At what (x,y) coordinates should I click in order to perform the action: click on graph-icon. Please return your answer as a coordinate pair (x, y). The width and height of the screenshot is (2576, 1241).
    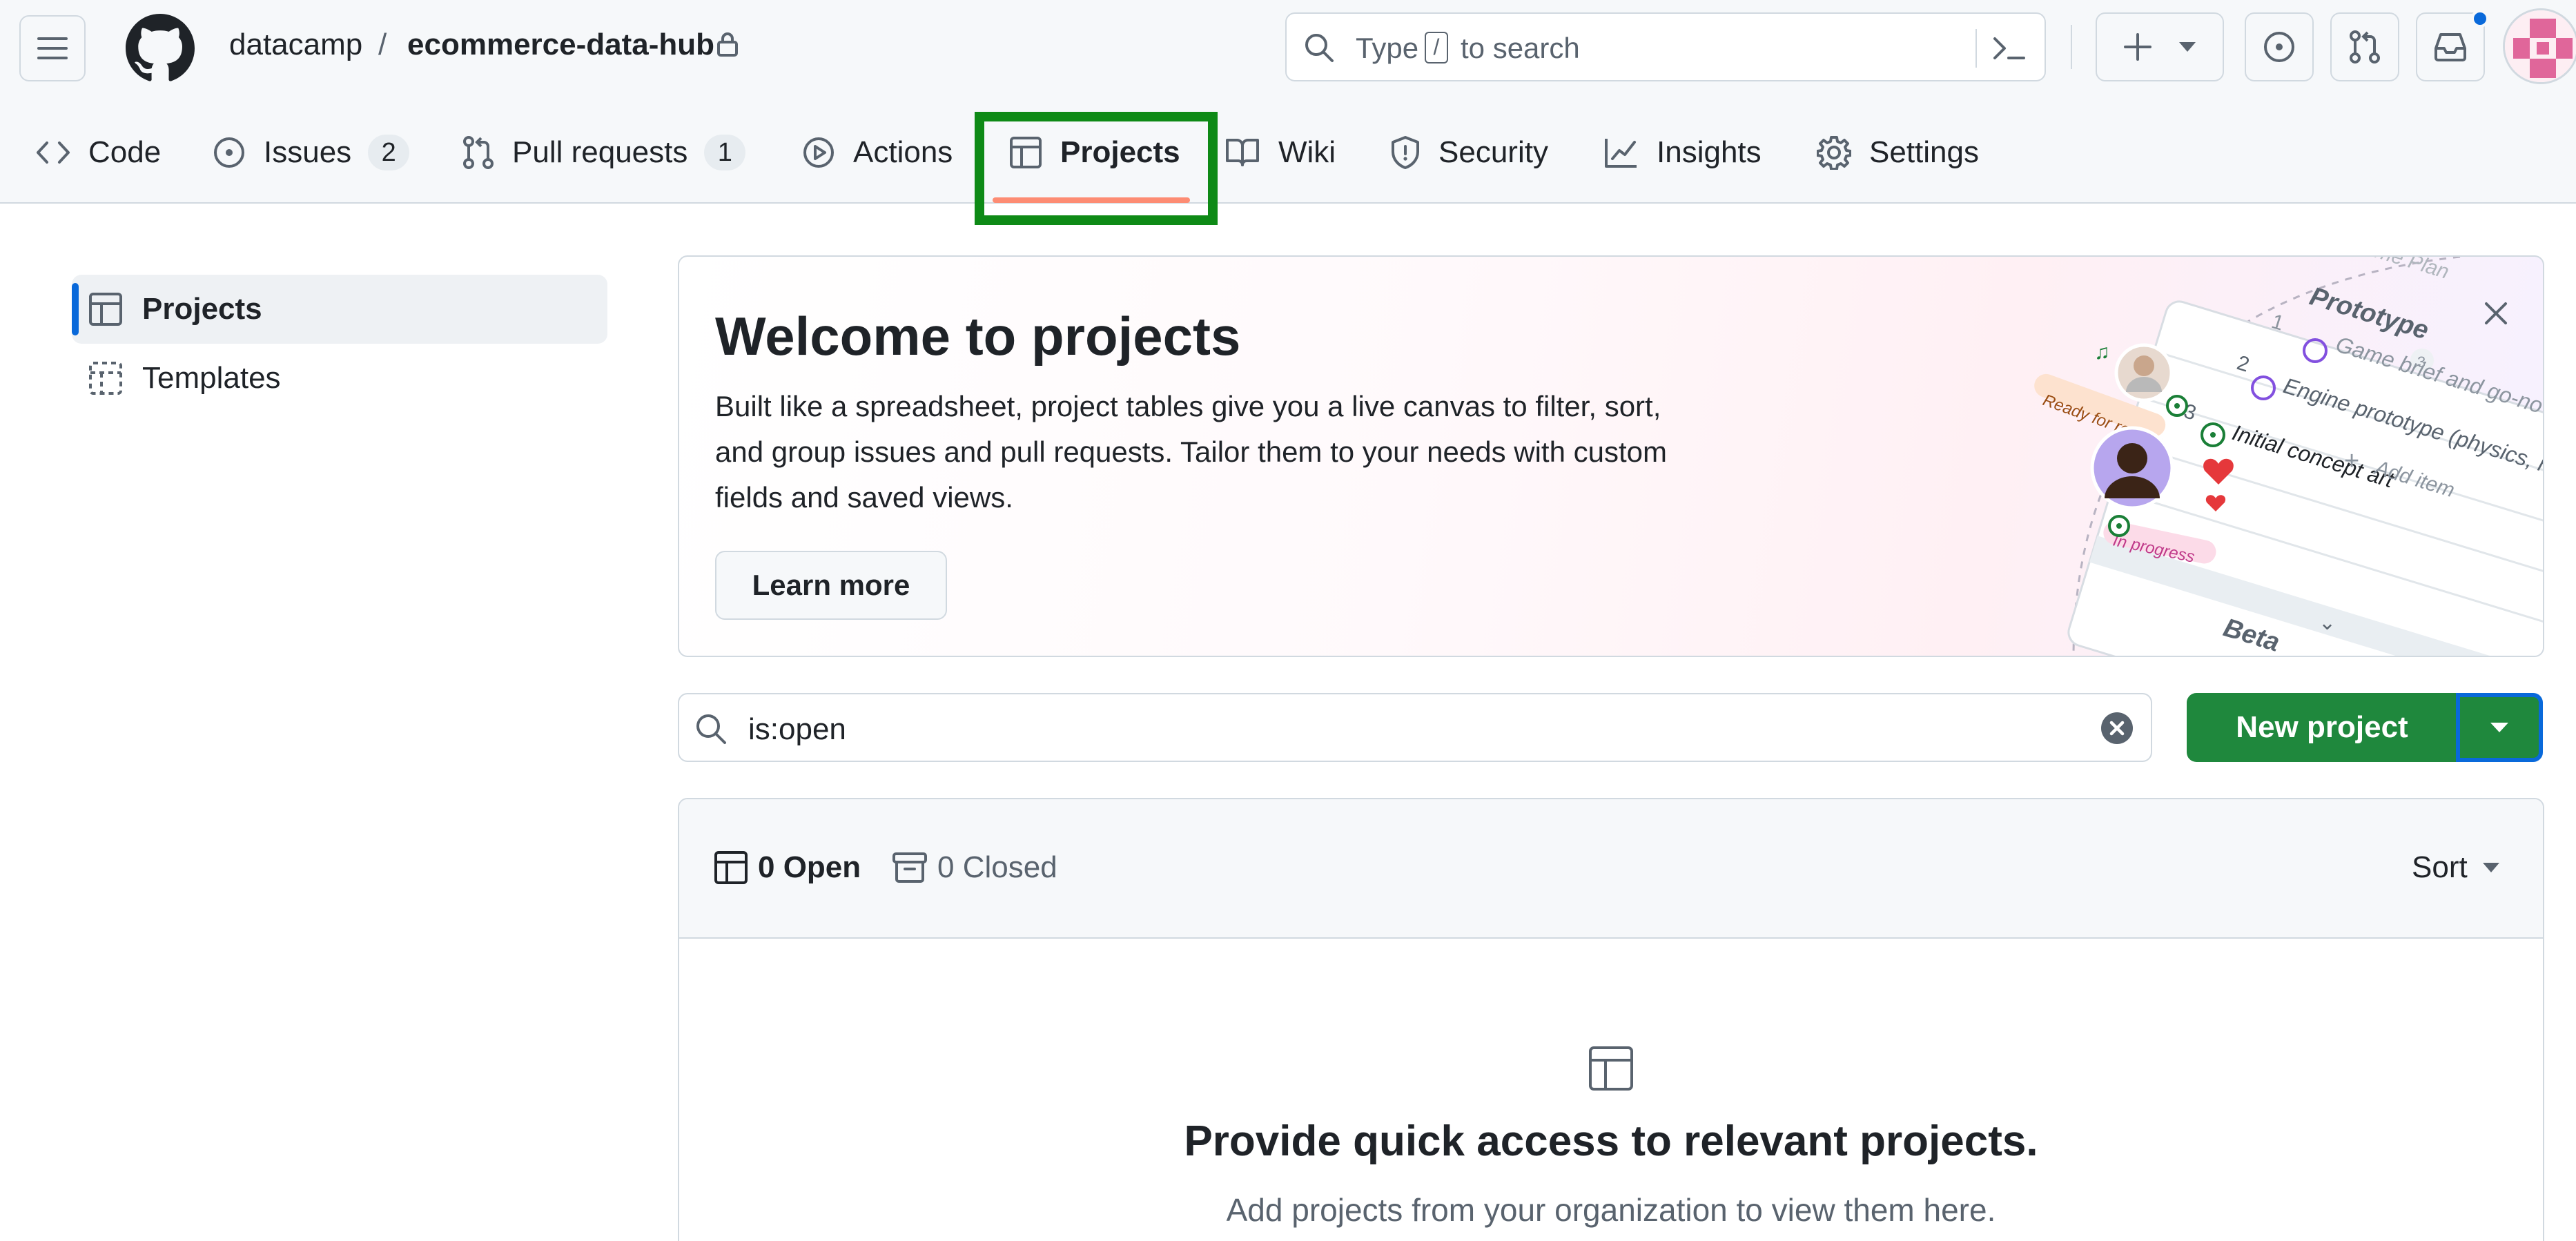
    Looking at the image, I should click on (1621, 153).